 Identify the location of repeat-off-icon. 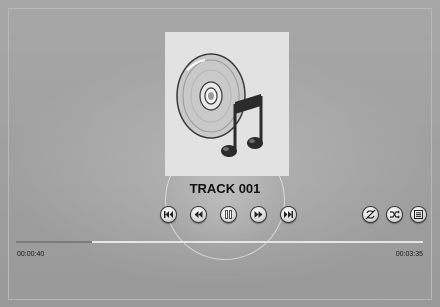
(370, 214).